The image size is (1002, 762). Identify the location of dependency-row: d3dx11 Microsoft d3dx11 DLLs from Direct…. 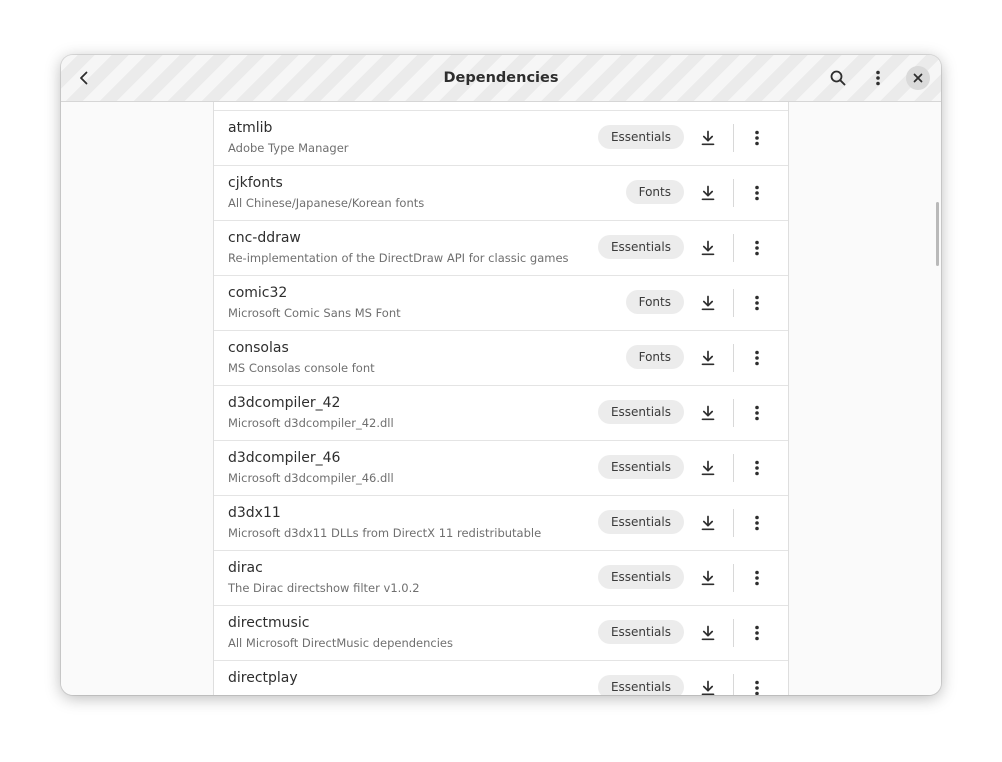
(501, 522).